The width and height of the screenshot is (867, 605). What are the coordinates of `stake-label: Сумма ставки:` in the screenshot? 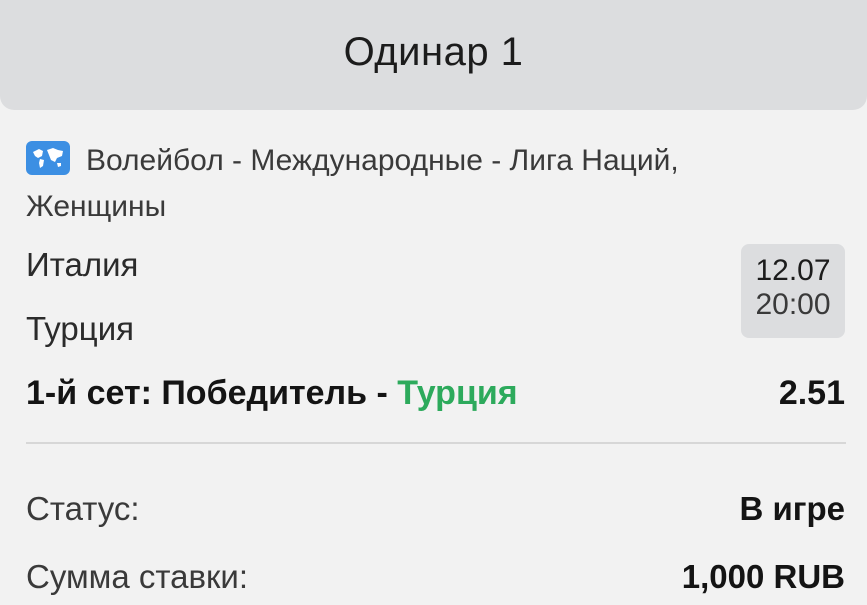 It's located at (137, 576).